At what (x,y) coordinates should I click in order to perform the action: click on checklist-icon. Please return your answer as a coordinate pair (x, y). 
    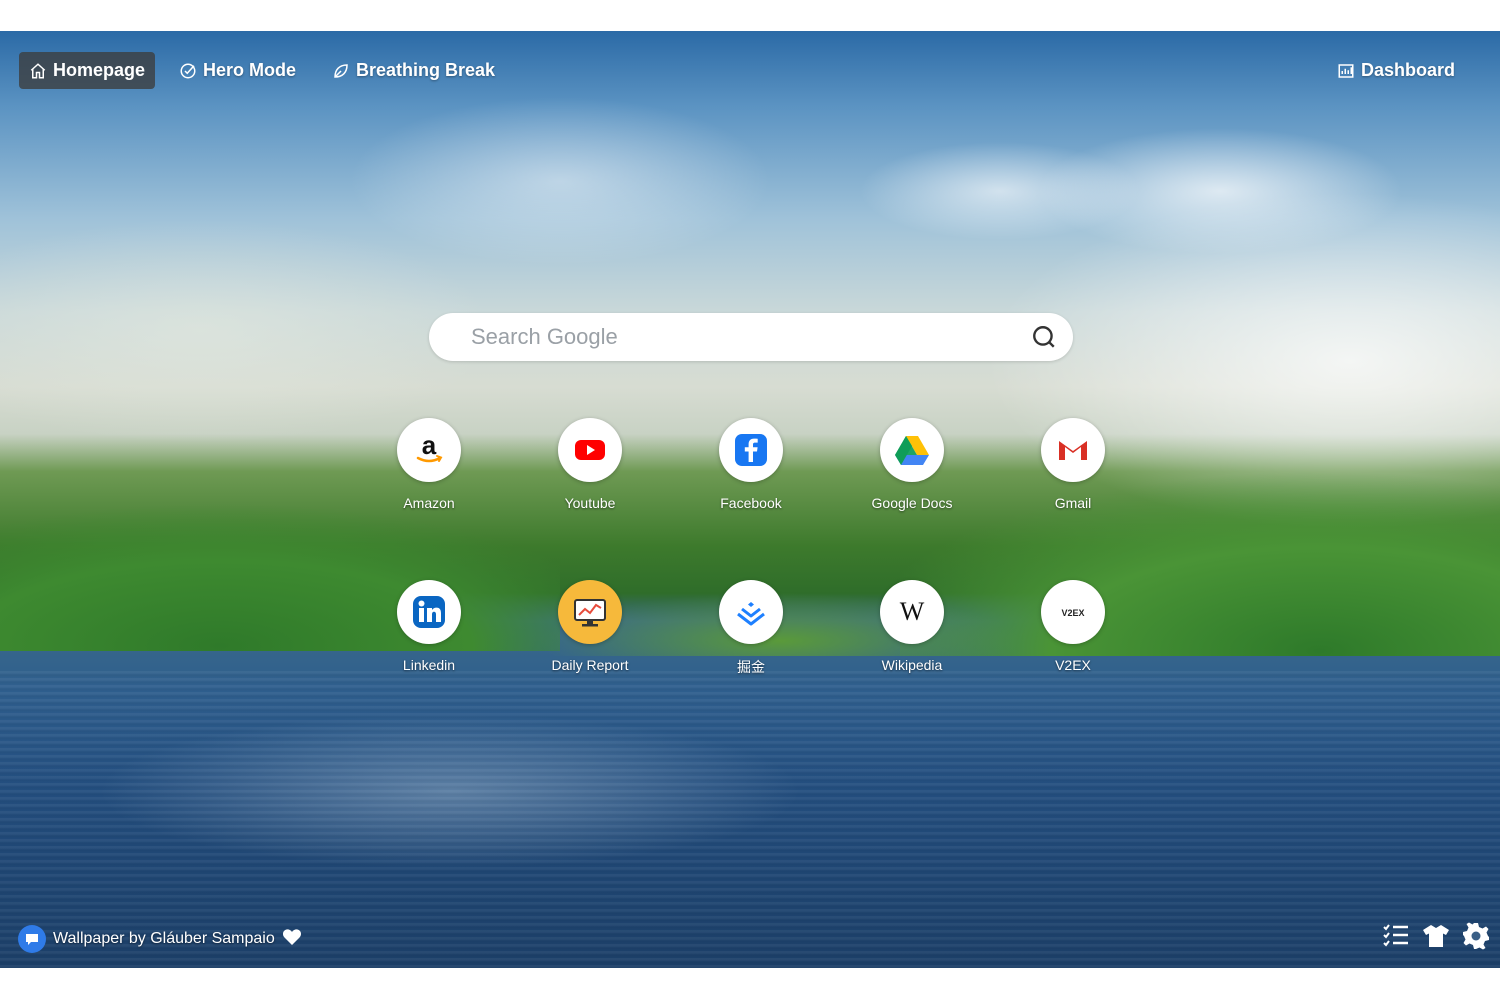
    Looking at the image, I should click on (1396, 936).